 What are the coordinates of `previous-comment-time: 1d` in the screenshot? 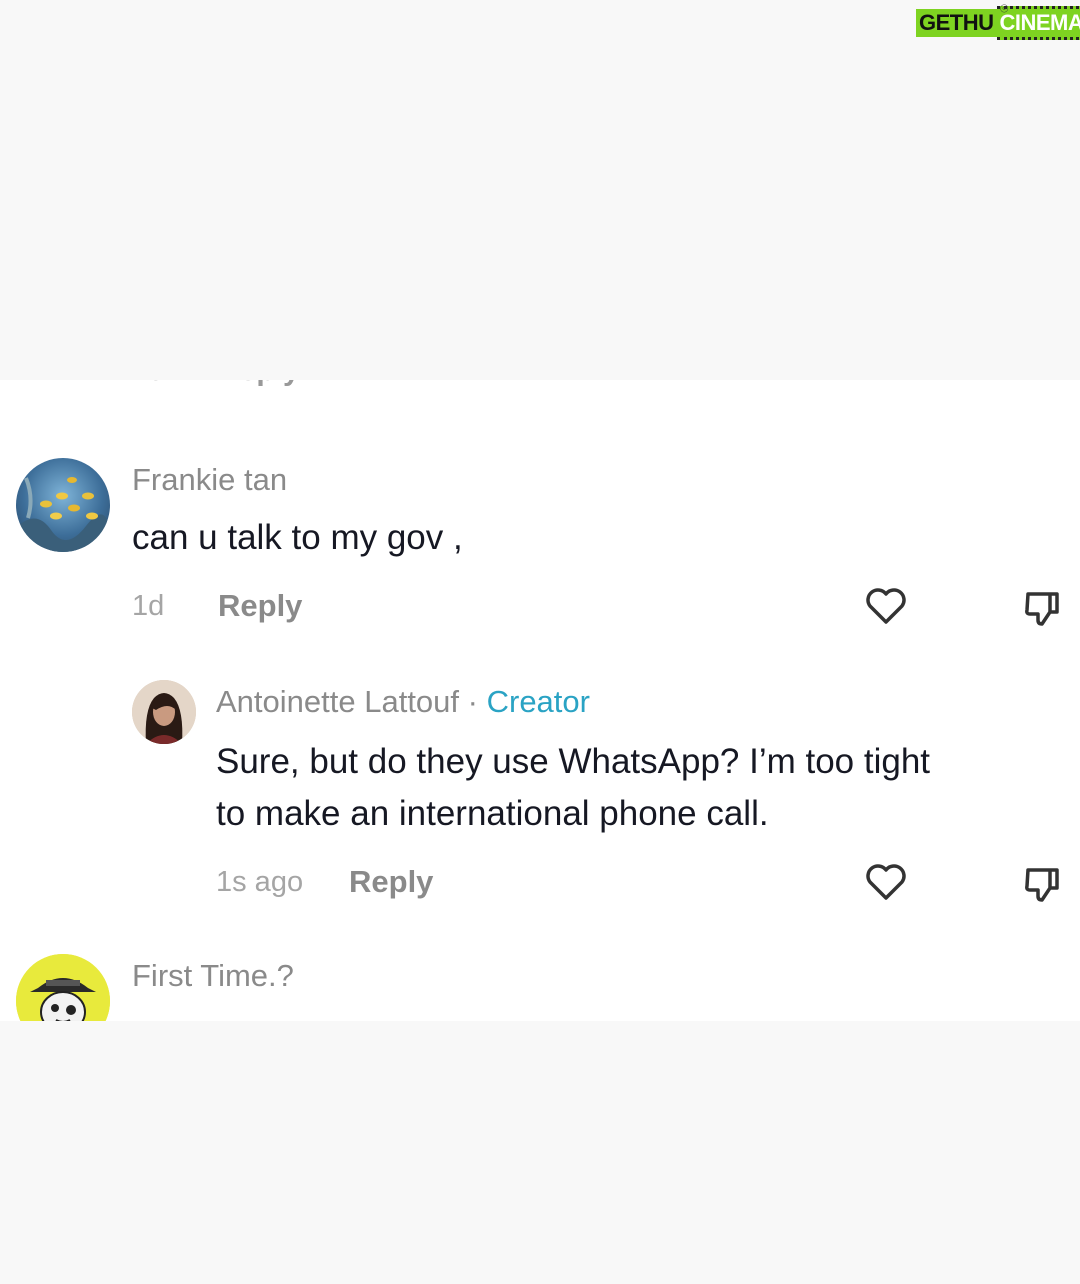 It's located at (148, 384).